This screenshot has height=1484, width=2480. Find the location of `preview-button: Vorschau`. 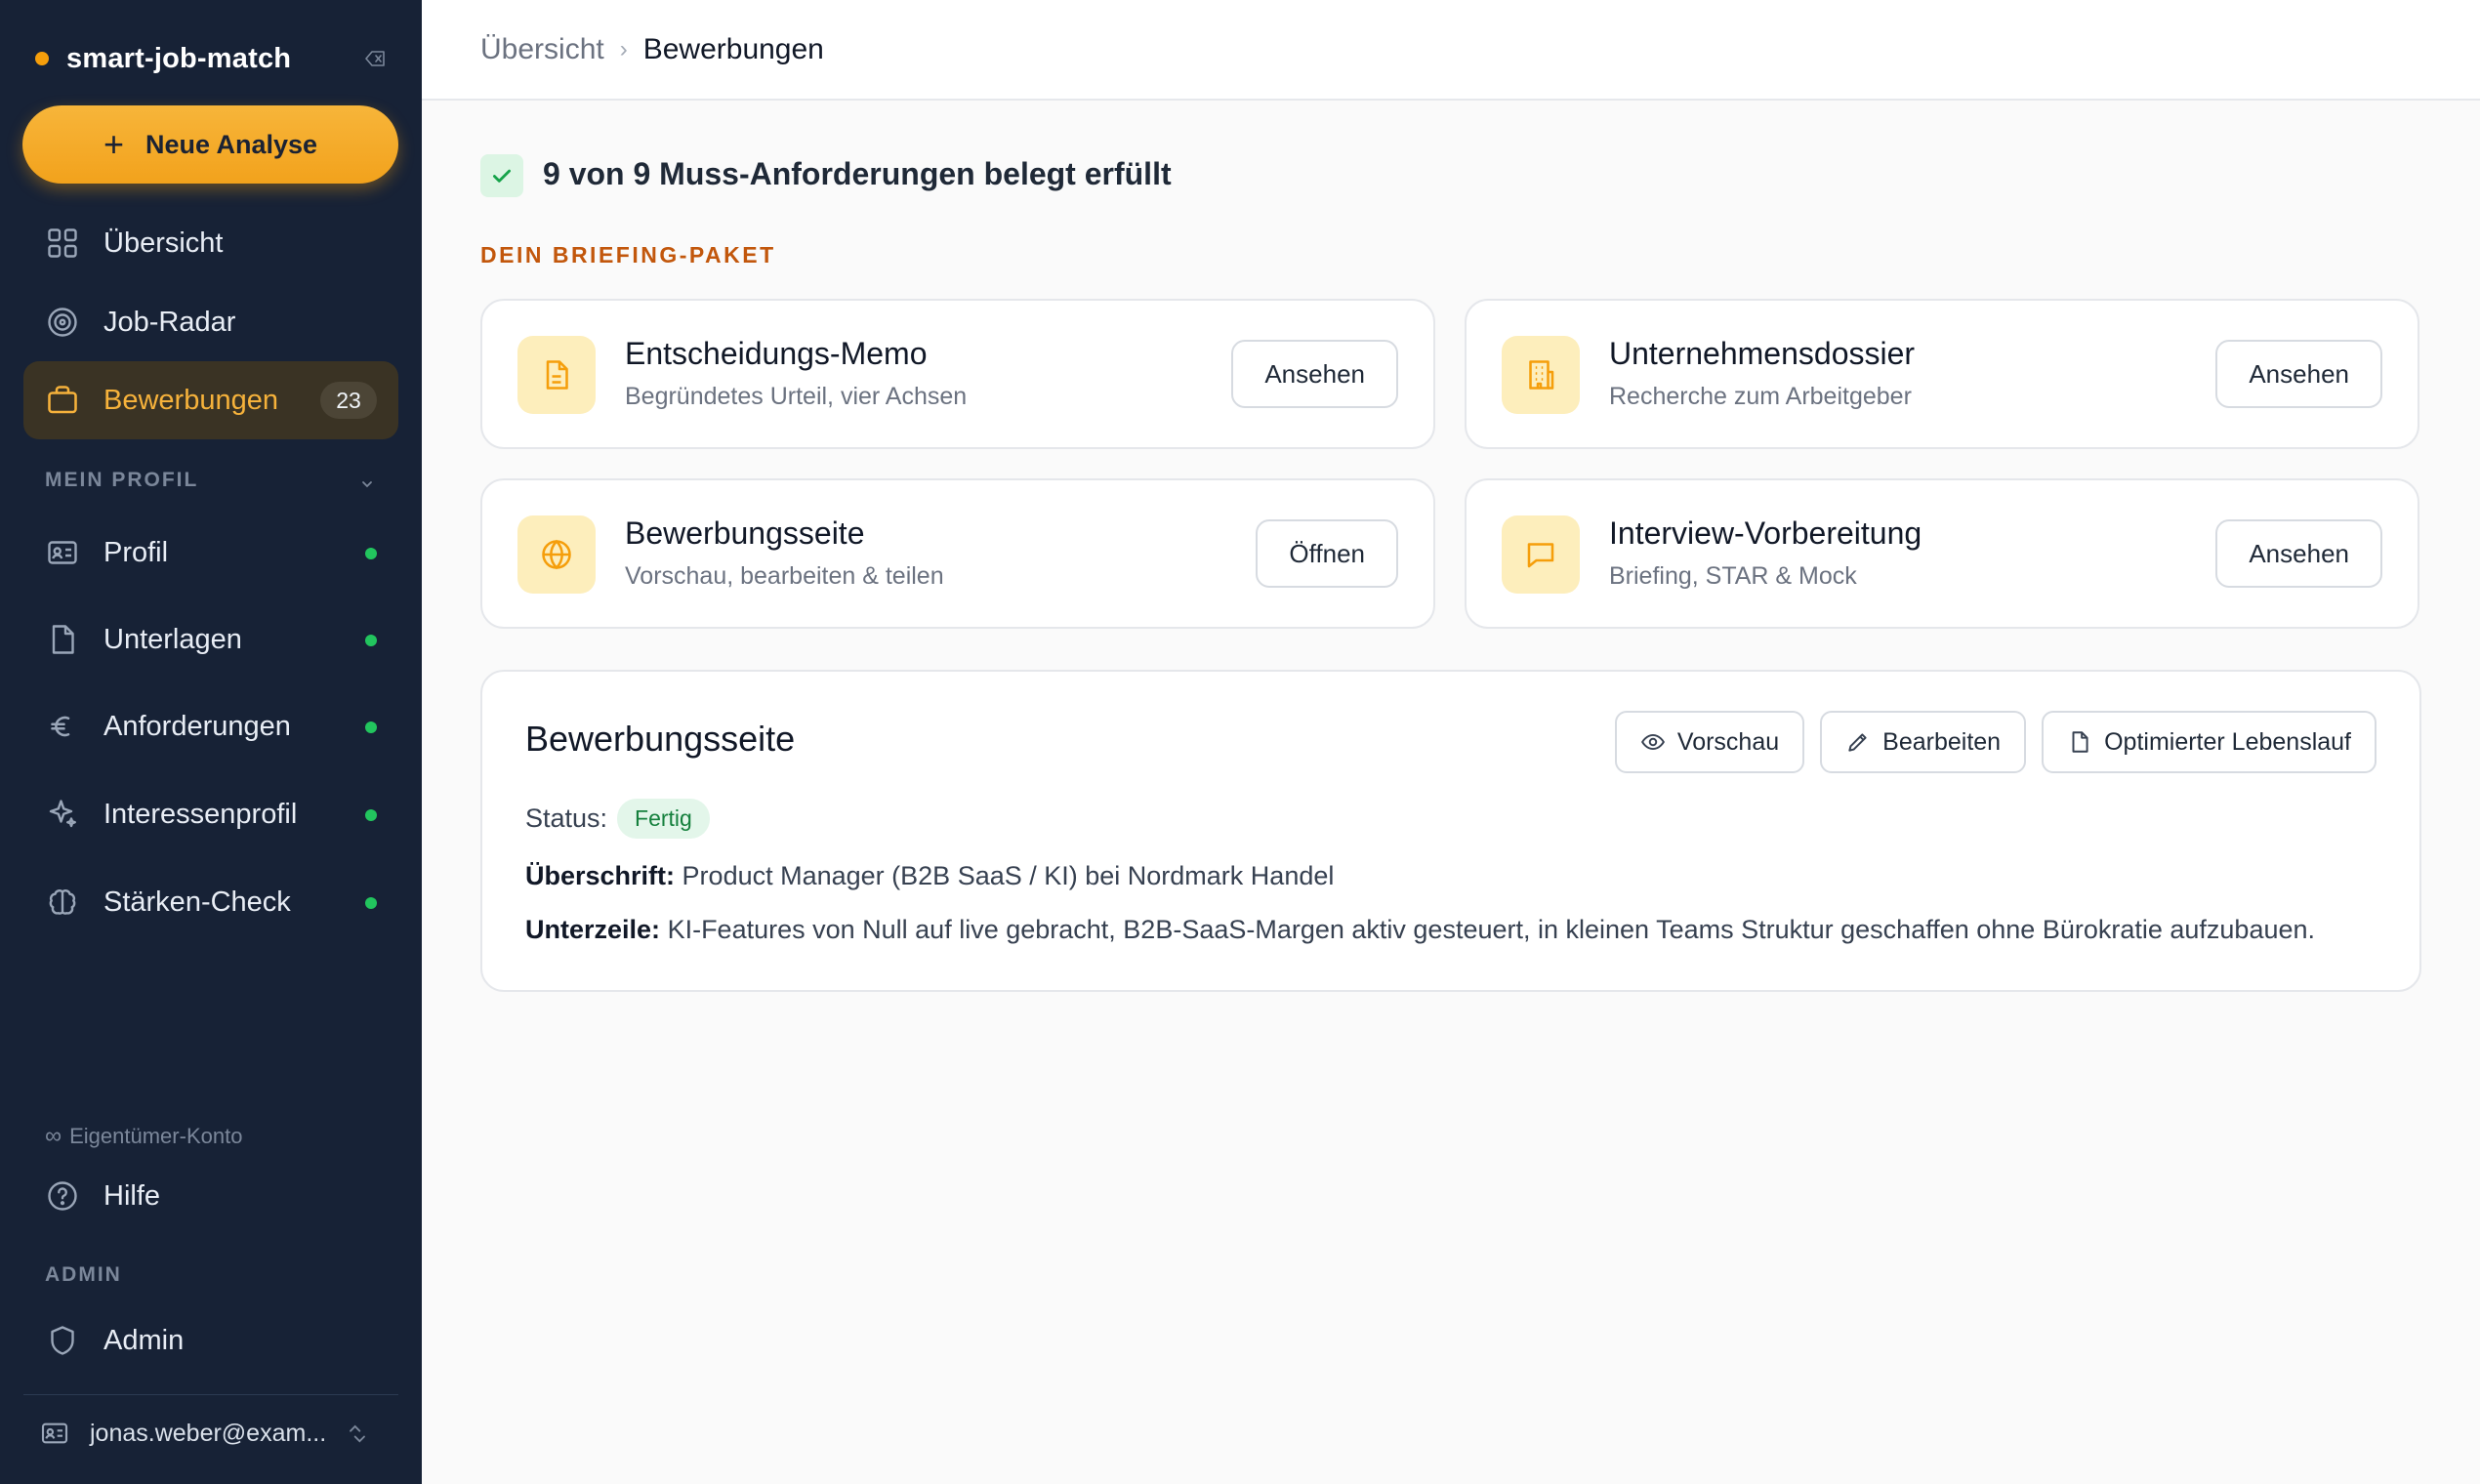

preview-button: Vorschau is located at coordinates (1709, 742).